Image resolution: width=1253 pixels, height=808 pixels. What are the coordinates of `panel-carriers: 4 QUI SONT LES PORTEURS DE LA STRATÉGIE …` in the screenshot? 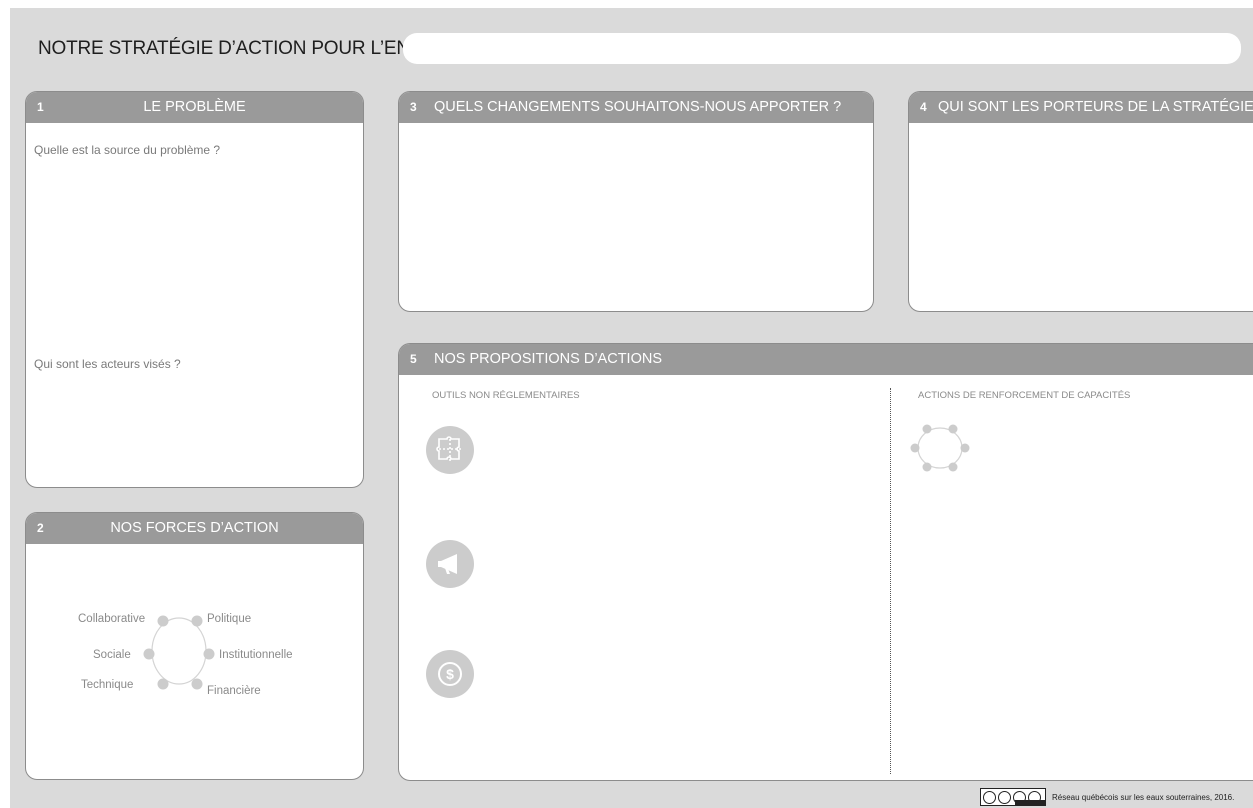 It's located at (1080, 201).